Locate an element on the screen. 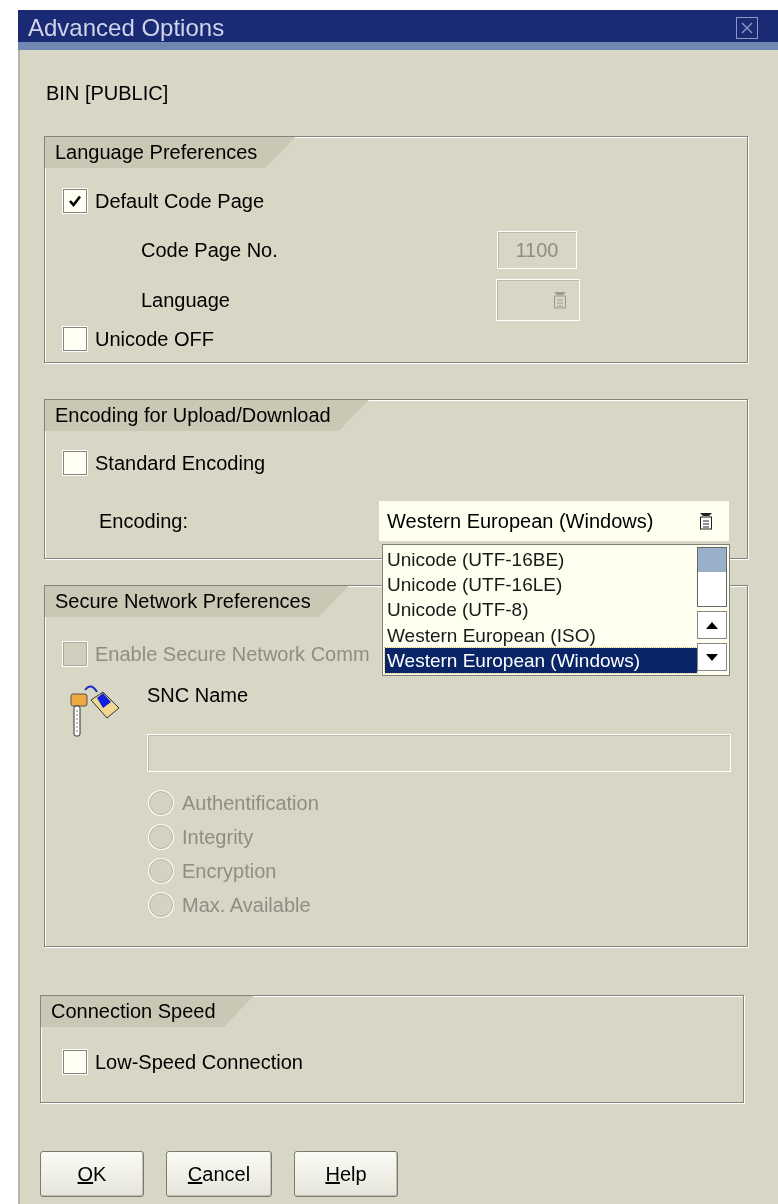  radio-label: Integrity is located at coordinates (218, 837).